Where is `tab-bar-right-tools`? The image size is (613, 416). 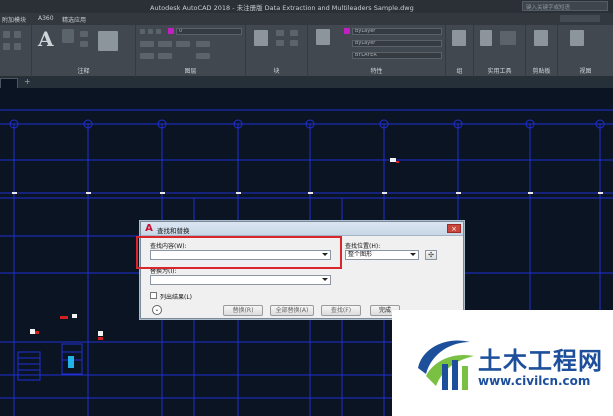 tab-bar-right-tools is located at coordinates (580, 18).